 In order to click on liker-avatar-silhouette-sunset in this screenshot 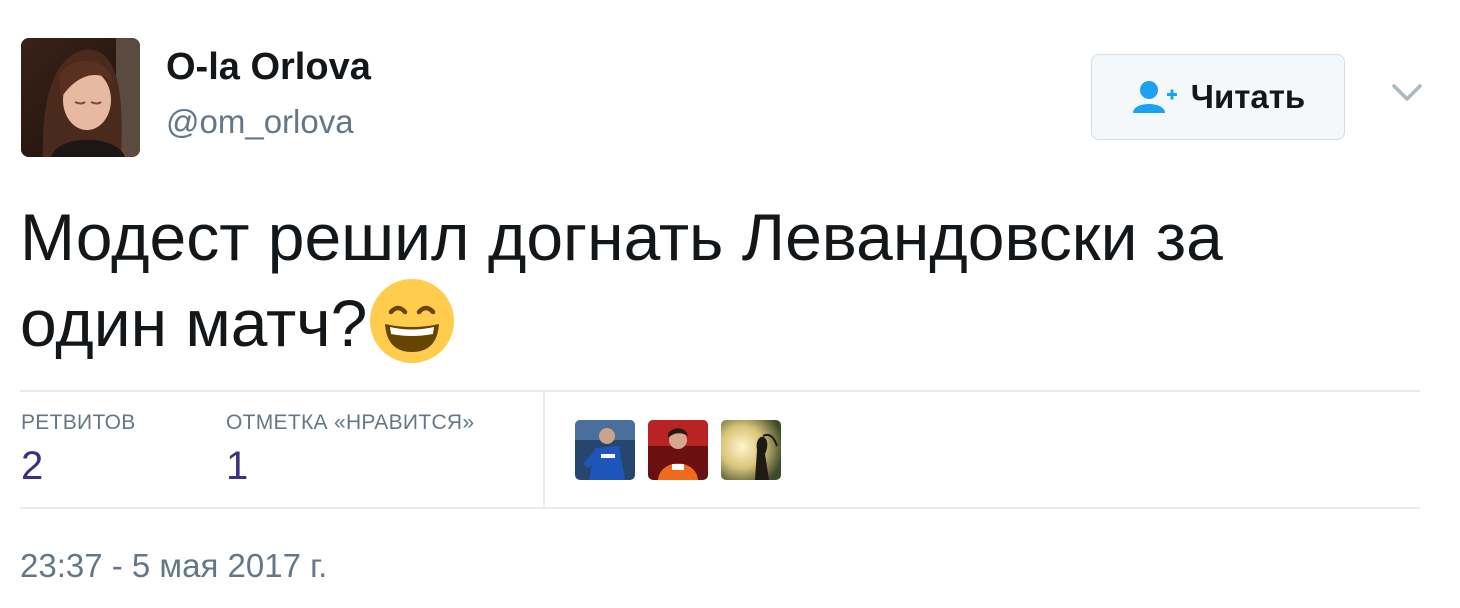, I will do `click(751, 450)`.